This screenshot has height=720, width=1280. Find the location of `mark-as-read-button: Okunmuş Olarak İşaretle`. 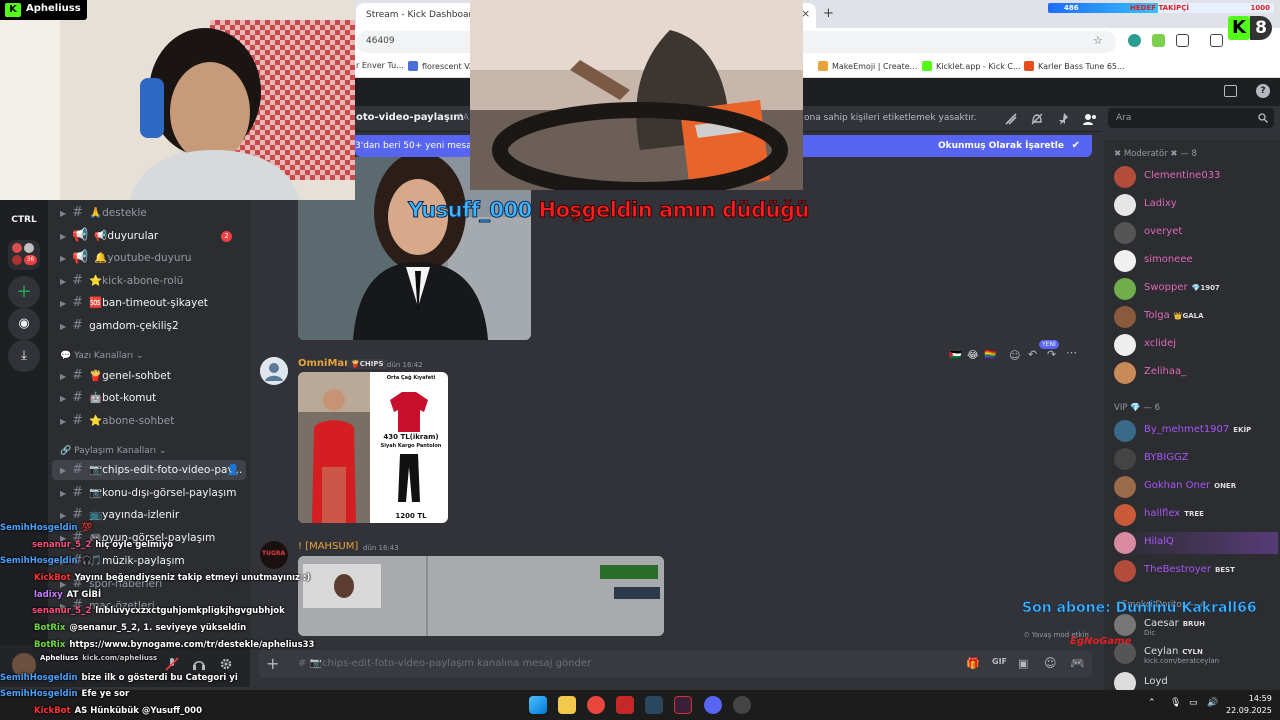

mark-as-read-button: Okunmuş Olarak İşaretle is located at coordinates (1001, 146).